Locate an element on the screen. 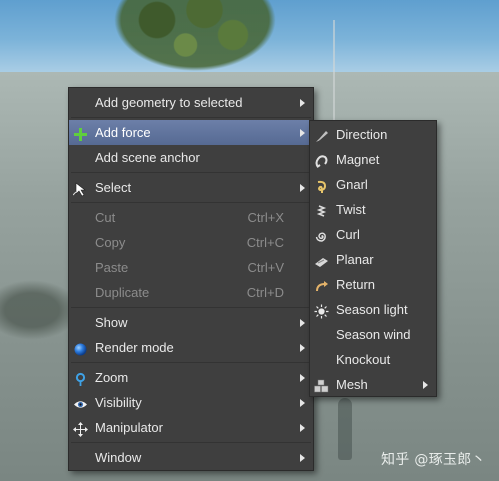  menu-item-label: Manipulator is located at coordinates (129, 427).